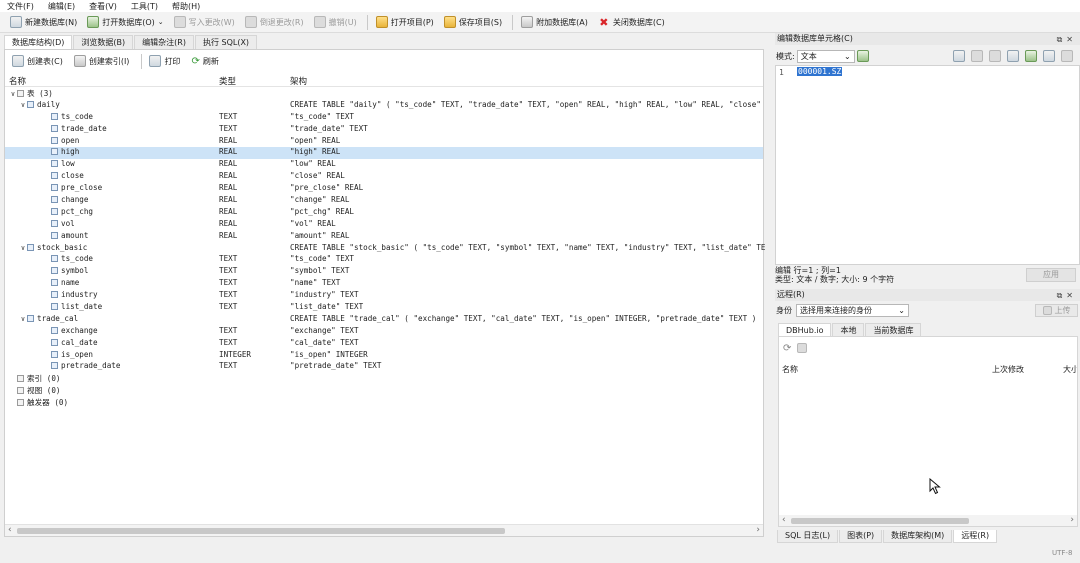 Image resolution: width=1080 pixels, height=563 pixels. What do you see at coordinates (1056, 310) in the screenshot?
I see `upload-button: 上传` at bounding box center [1056, 310].